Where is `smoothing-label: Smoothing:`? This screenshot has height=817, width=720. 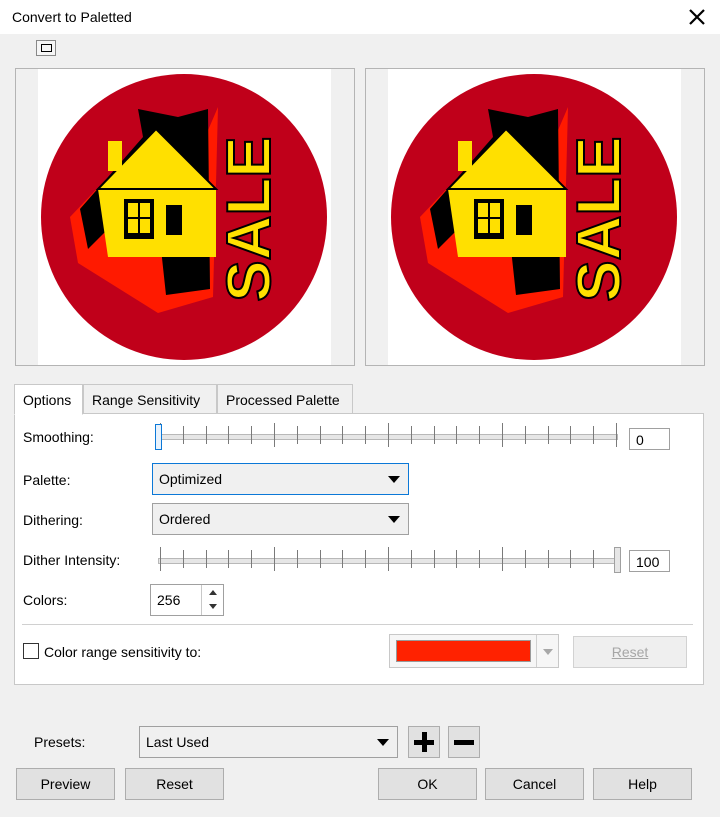
smoothing-label: Smoothing: is located at coordinates (58, 437).